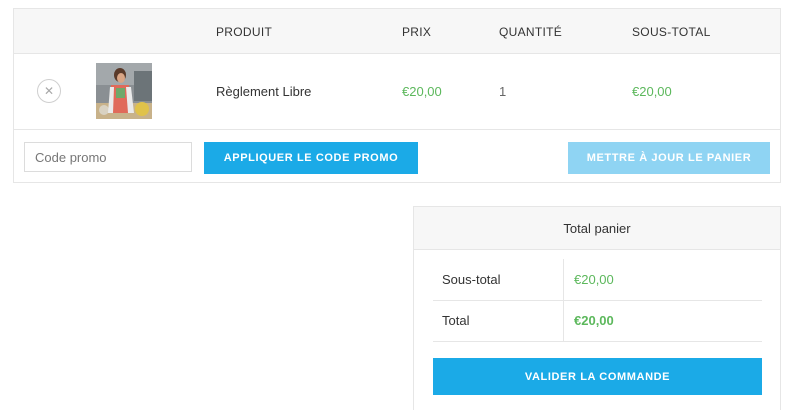 The width and height of the screenshot is (800, 410). What do you see at coordinates (397, 31) in the screenshot?
I see `cart-table-header: PRODUIT PRIX QUANTITÉ SOUS-TOTAL` at bounding box center [397, 31].